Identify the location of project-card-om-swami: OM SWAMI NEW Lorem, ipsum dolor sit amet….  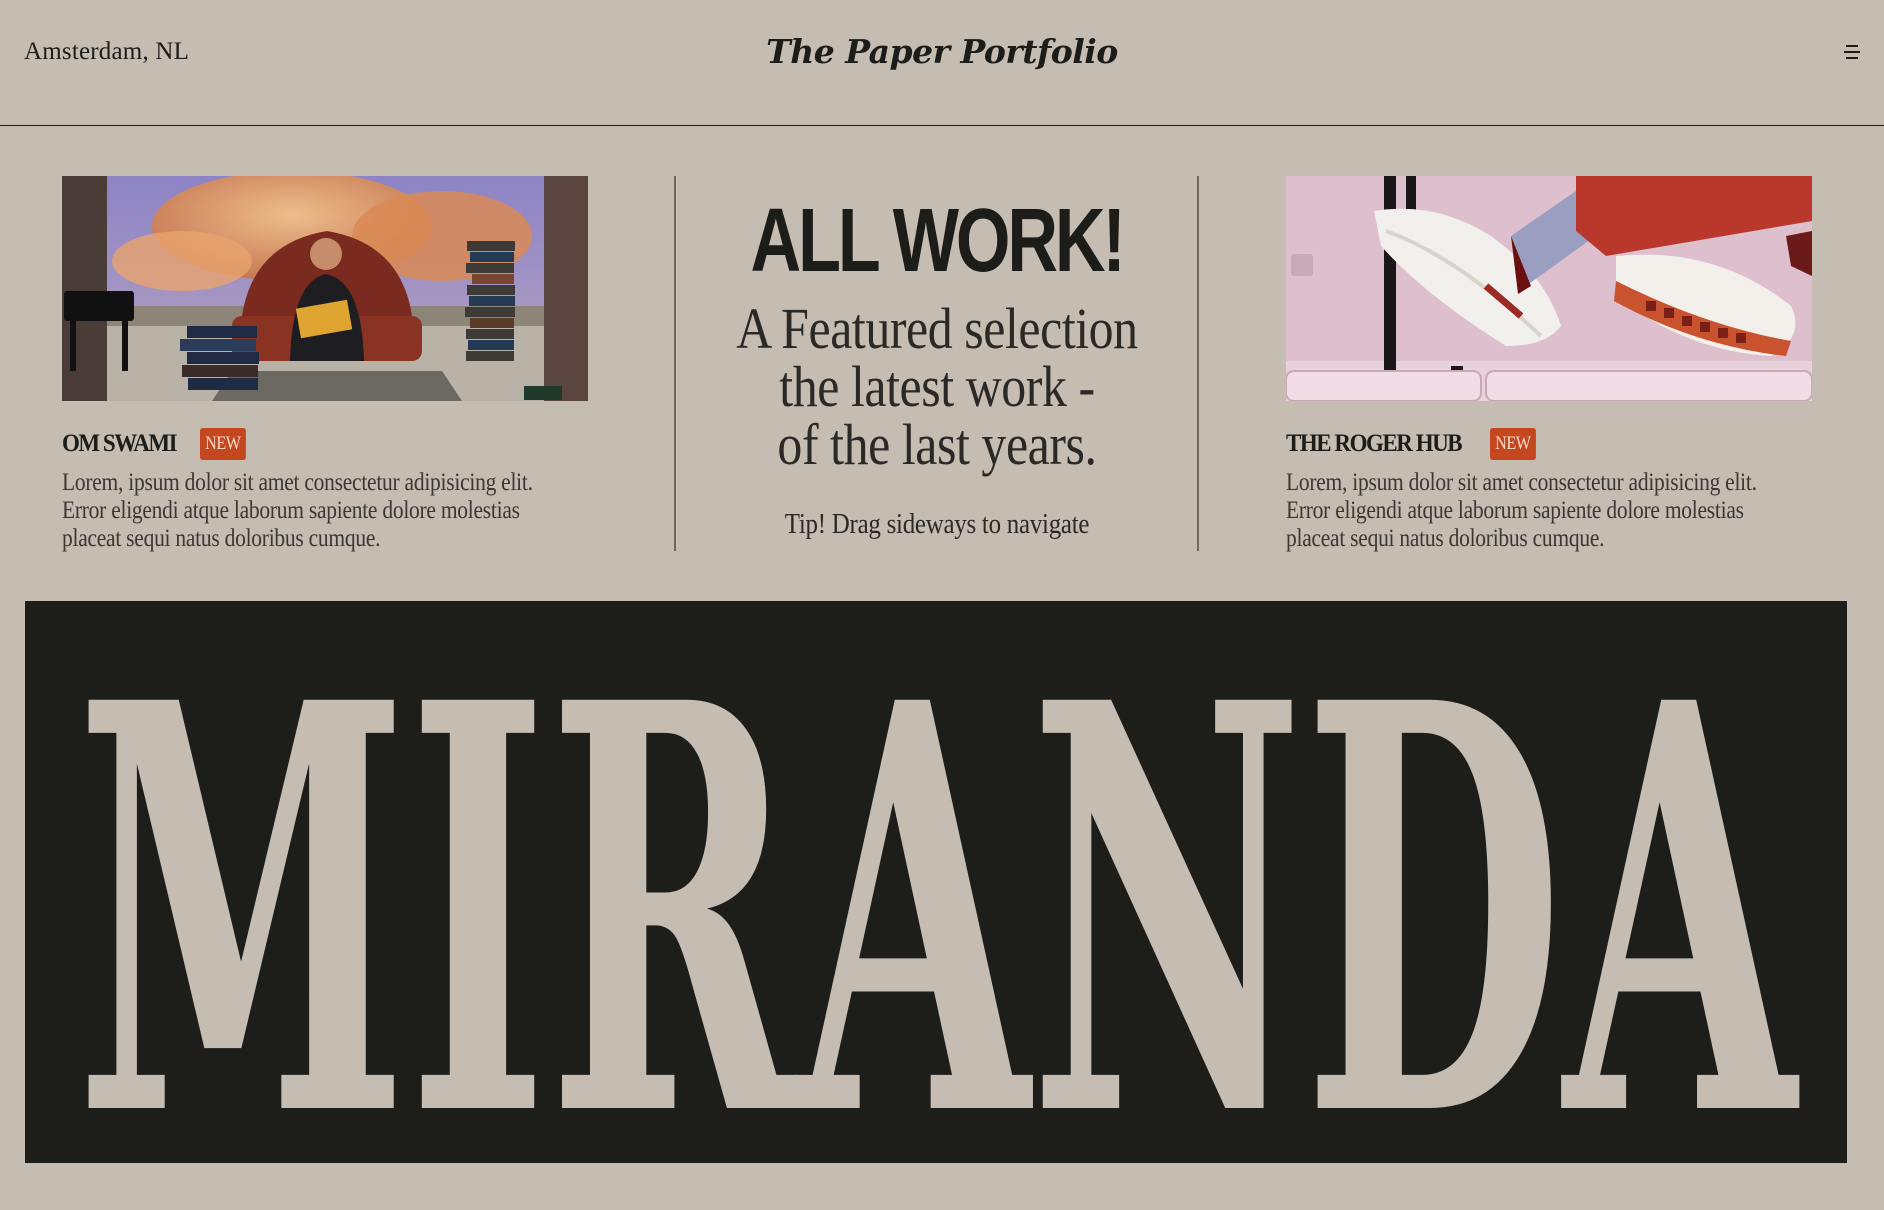
(325, 364).